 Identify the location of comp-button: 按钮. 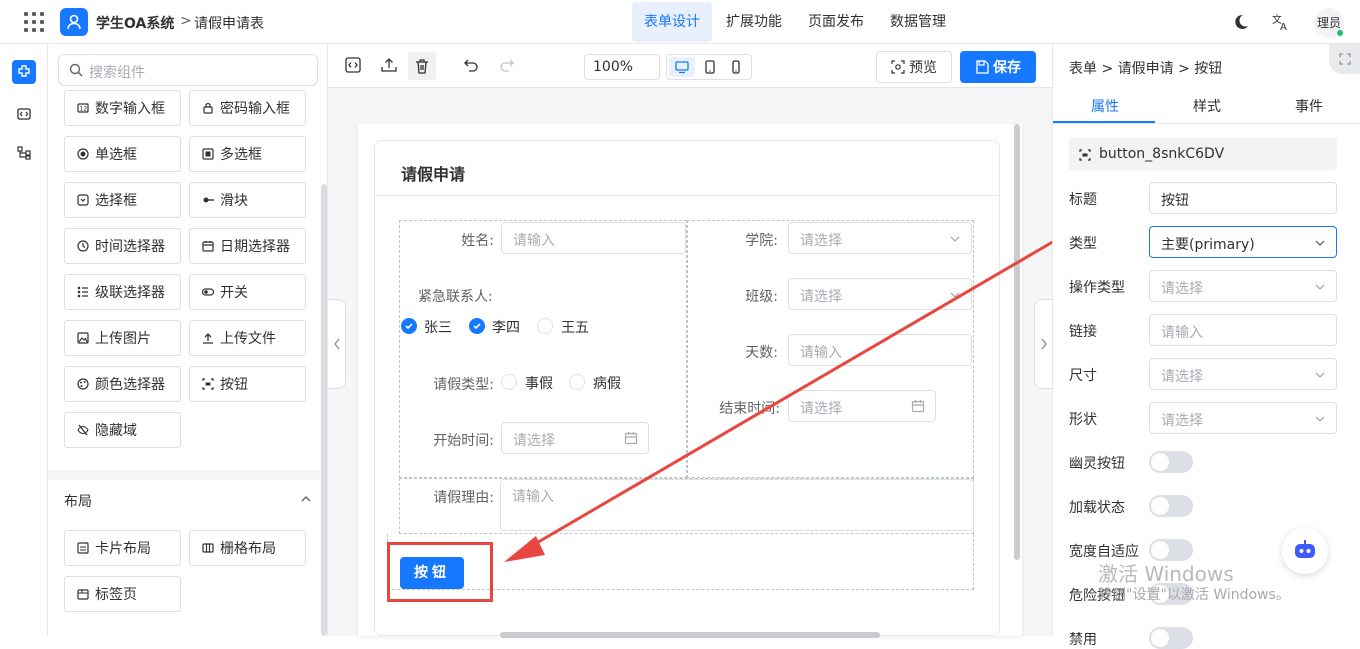
(247, 384).